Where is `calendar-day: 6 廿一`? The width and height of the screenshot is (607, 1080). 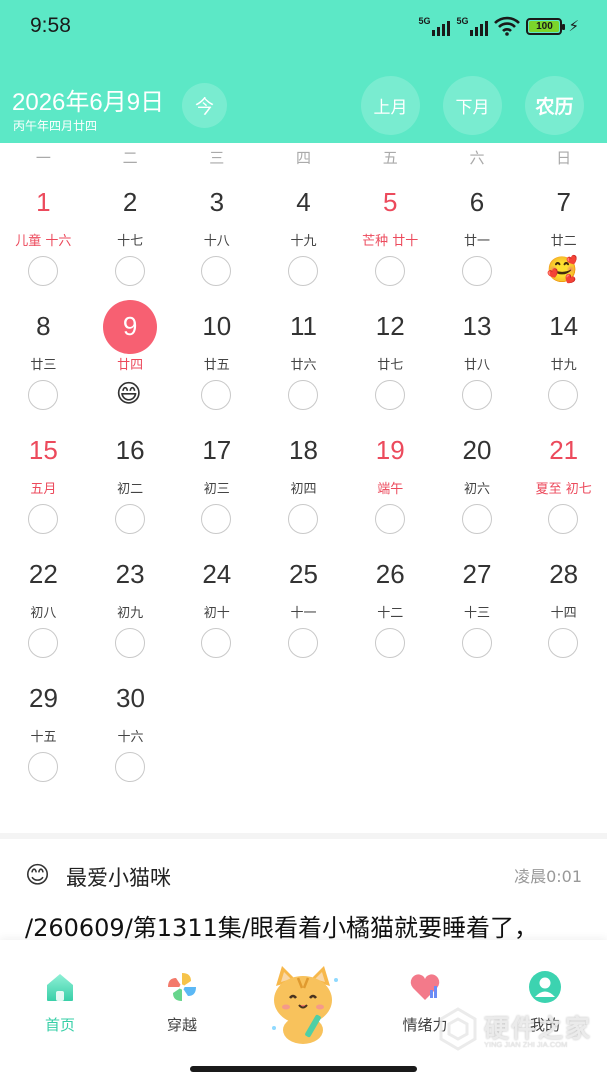
calendar-day: 6 廿一 is located at coordinates (477, 240).